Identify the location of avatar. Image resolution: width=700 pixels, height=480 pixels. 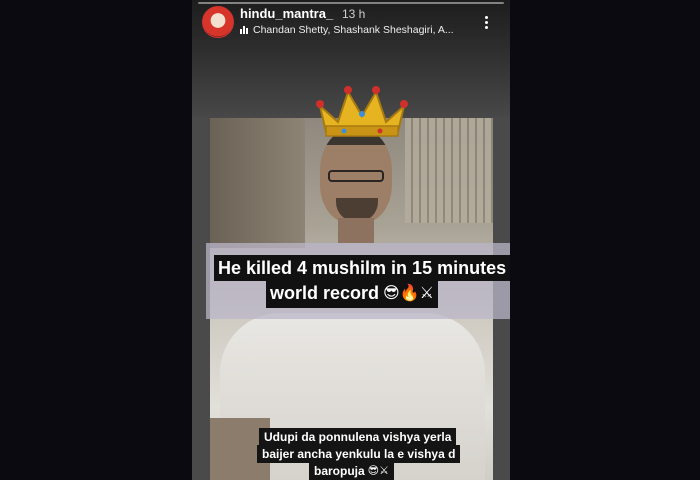
(218, 22).